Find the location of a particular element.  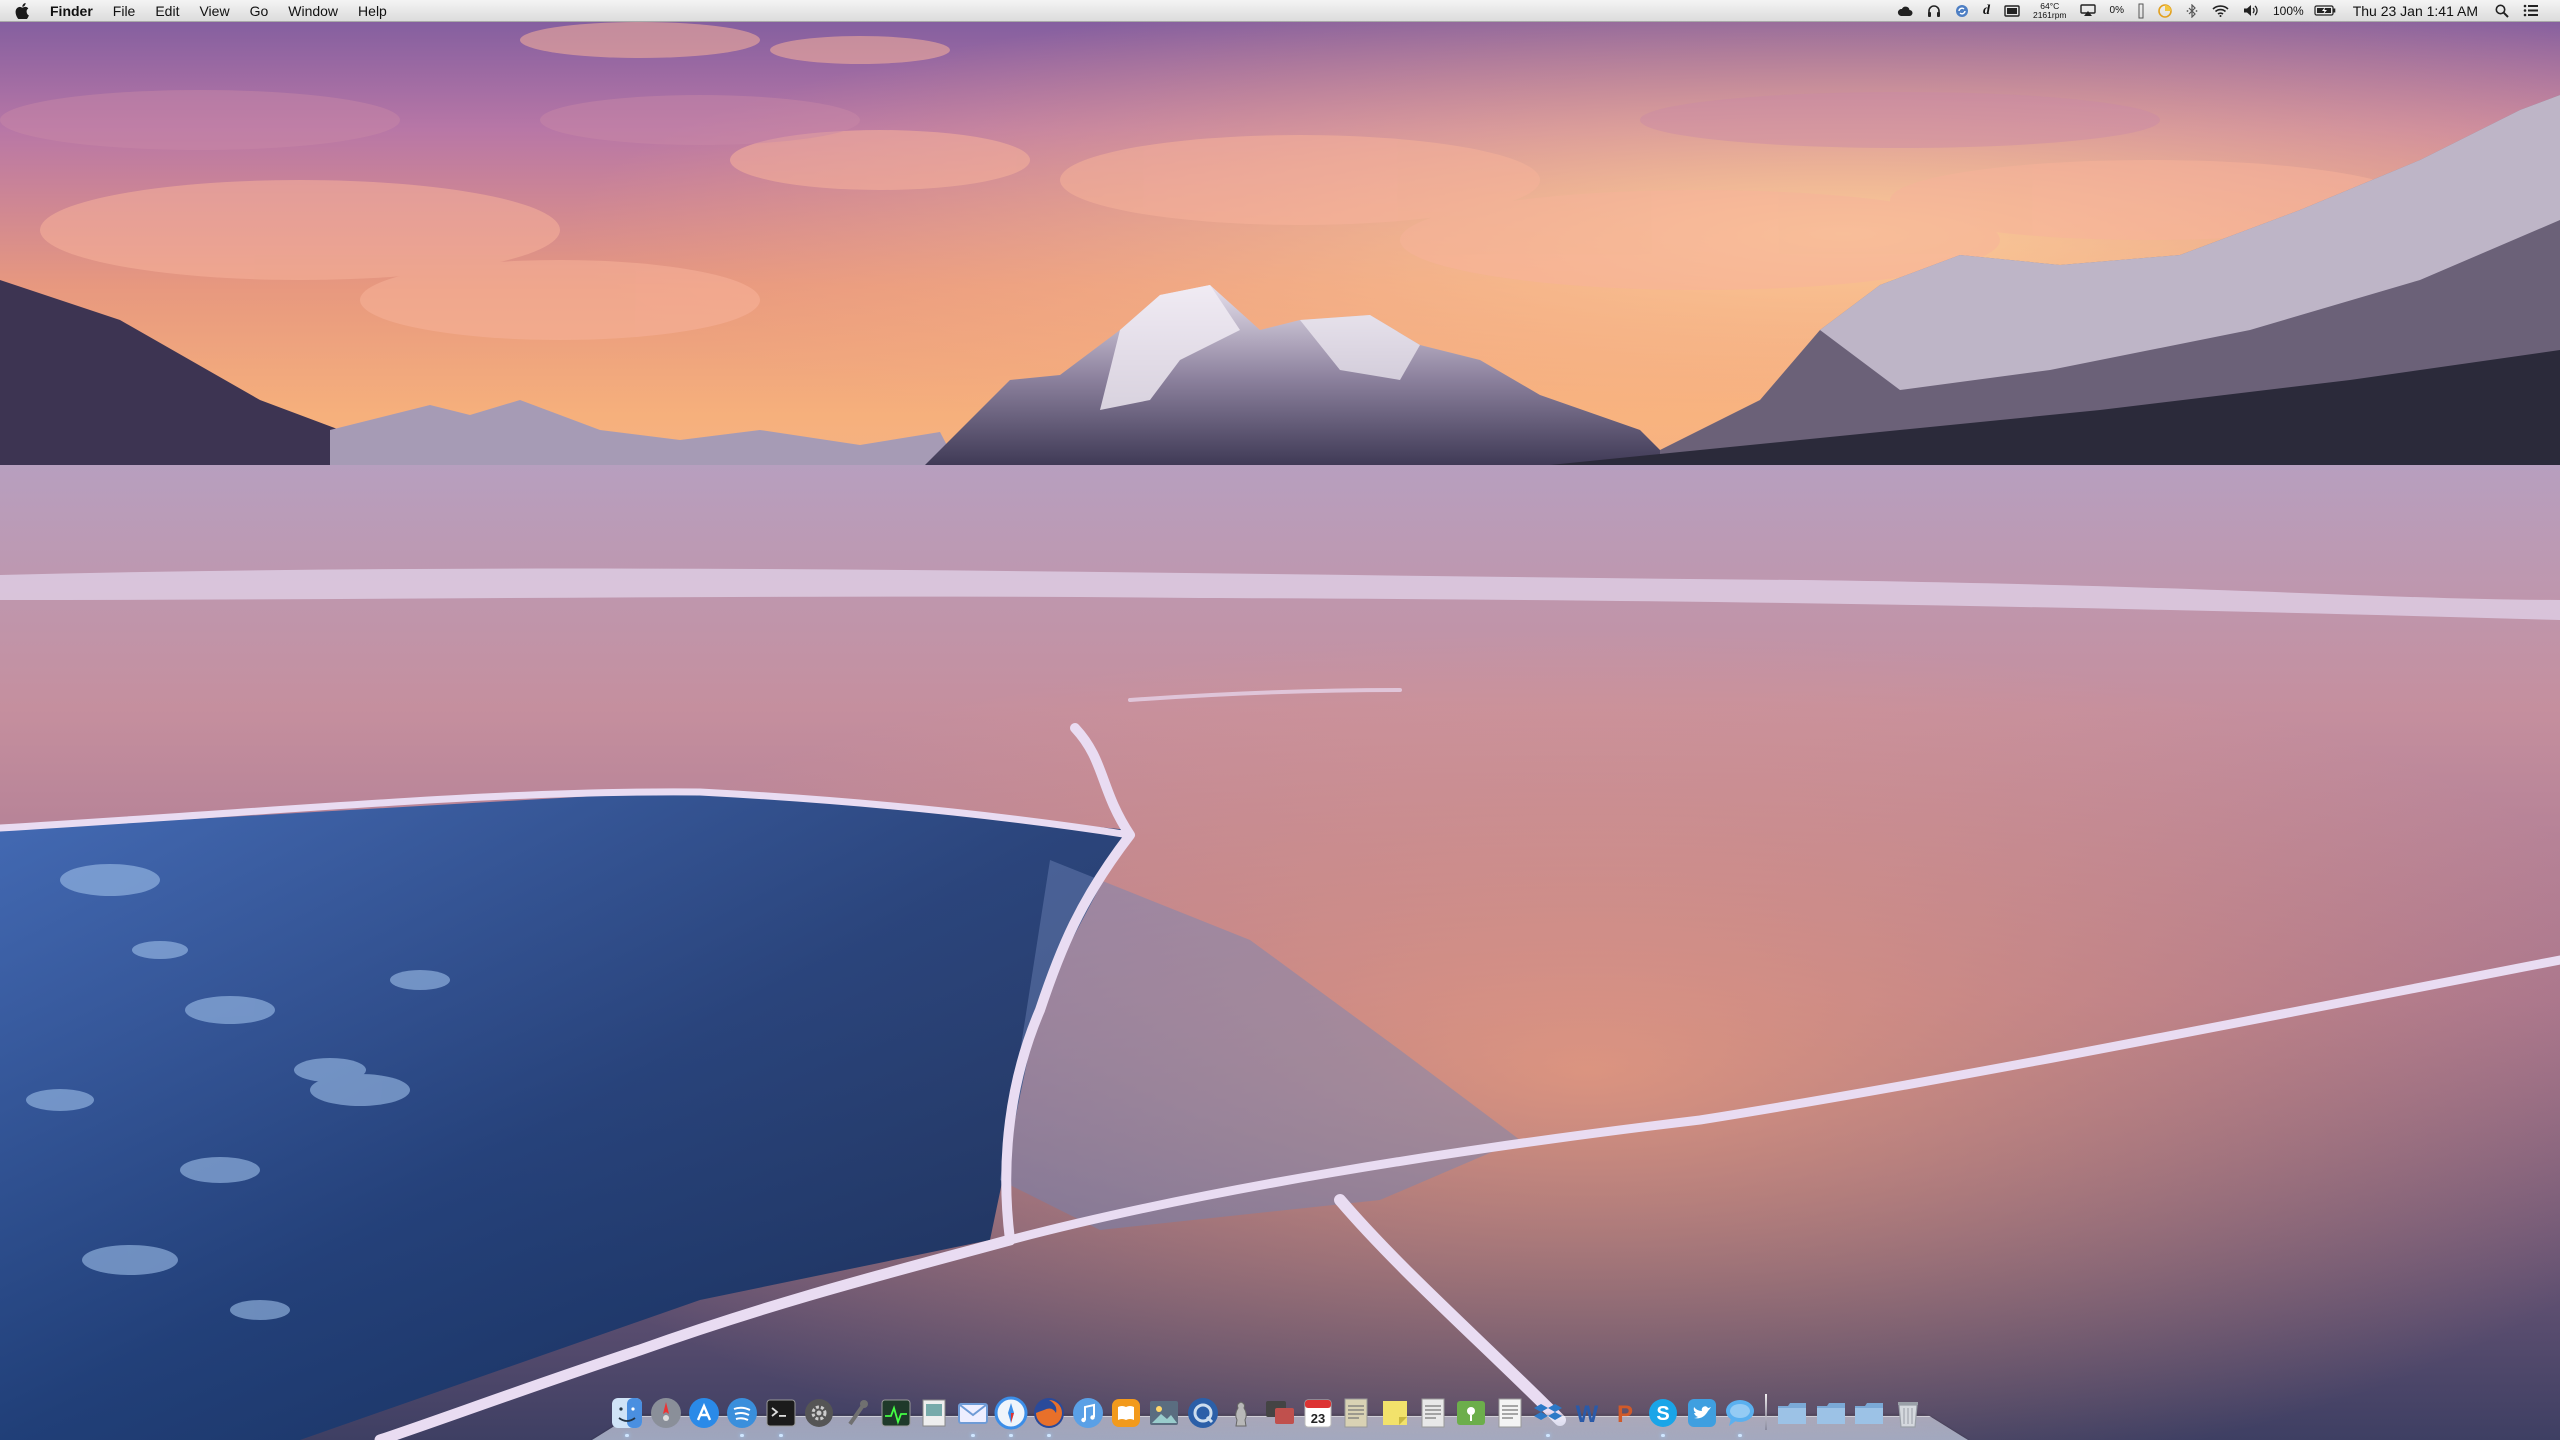

clock-datetime: Thu 23 Jan 1:41 AM is located at coordinates (2415, 11).